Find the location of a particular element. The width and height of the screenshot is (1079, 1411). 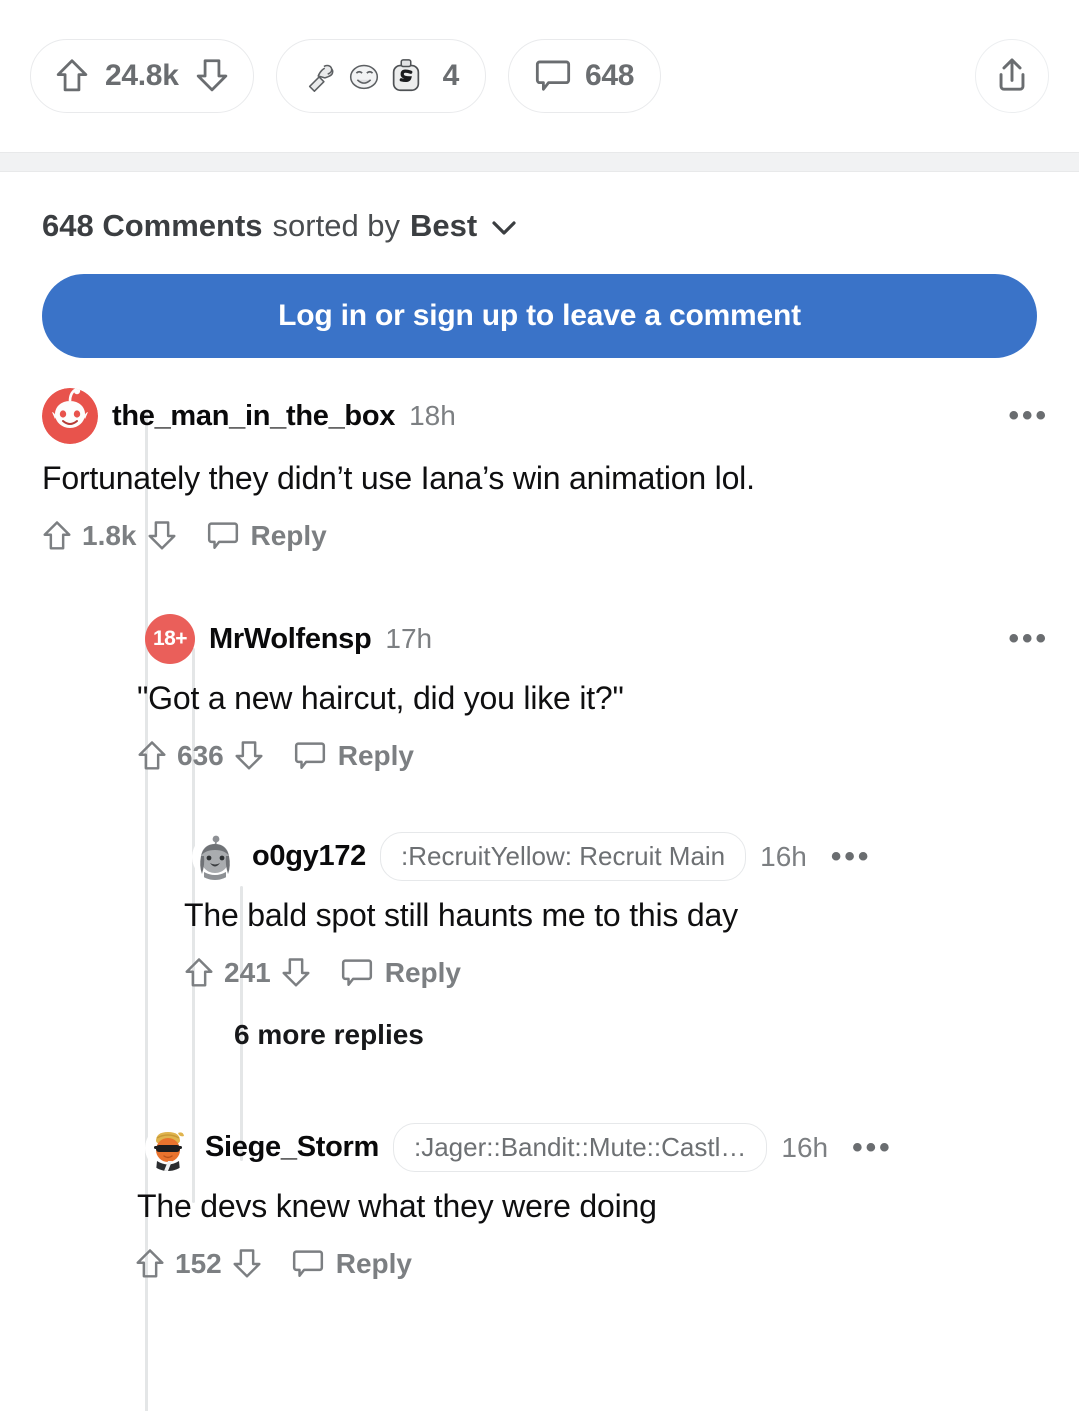

awards-pill: 4 is located at coordinates (380, 76).